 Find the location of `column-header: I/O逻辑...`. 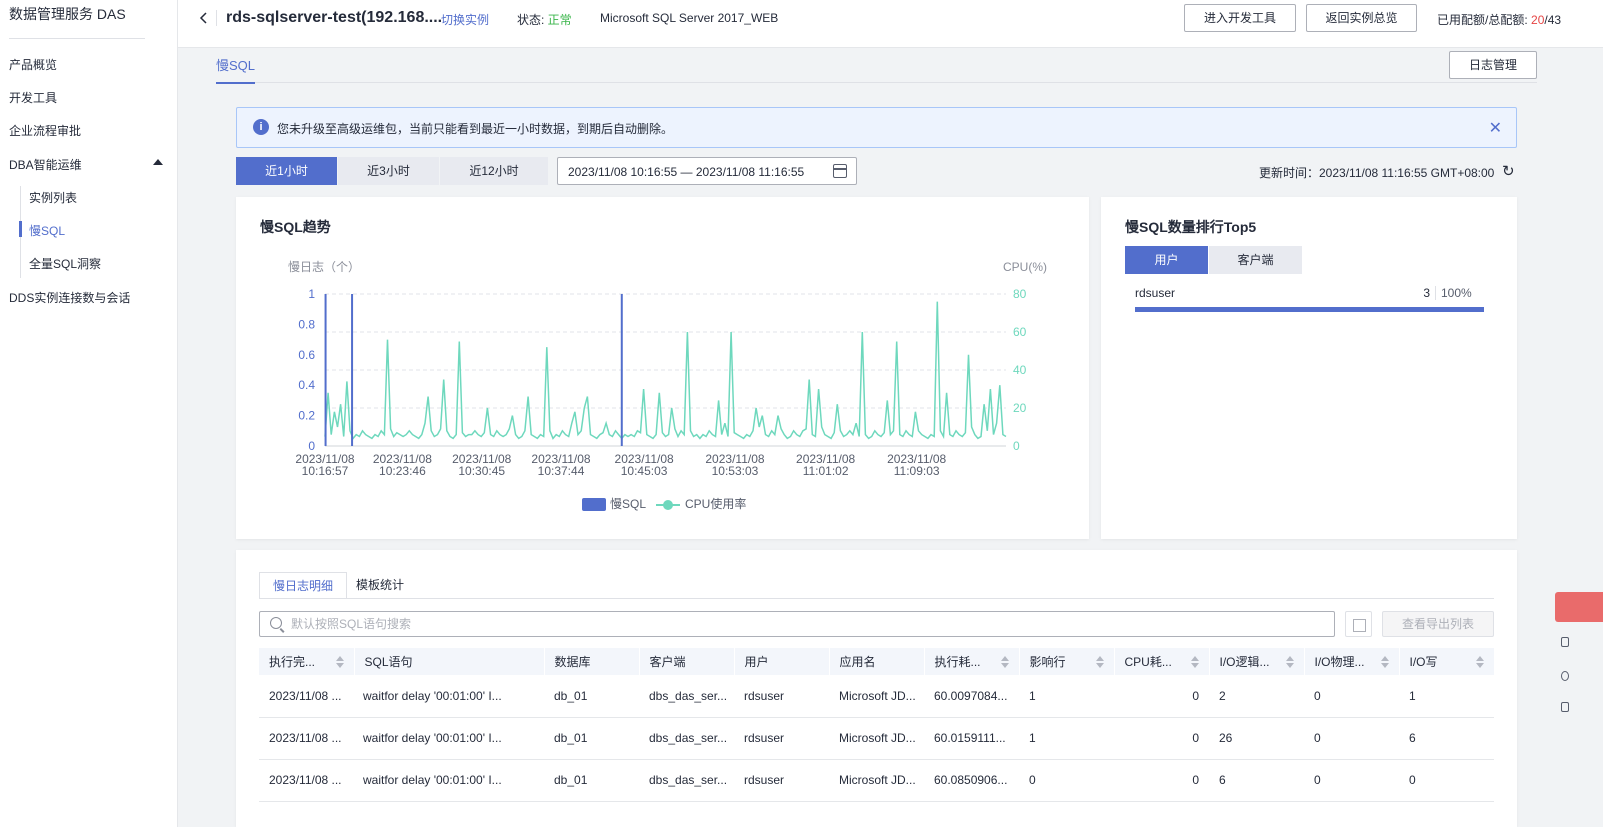

column-header: I/O逻辑... is located at coordinates (1257, 661).